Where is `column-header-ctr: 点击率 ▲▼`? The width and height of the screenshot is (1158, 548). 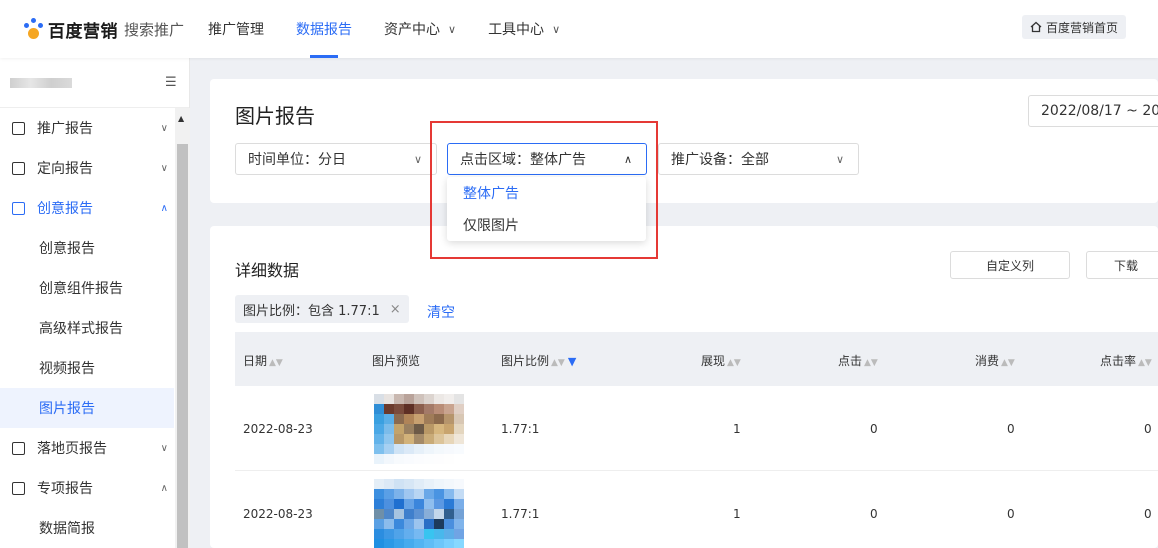
column-header-ctr: 点击率 ▲▼ is located at coordinates (1126, 360).